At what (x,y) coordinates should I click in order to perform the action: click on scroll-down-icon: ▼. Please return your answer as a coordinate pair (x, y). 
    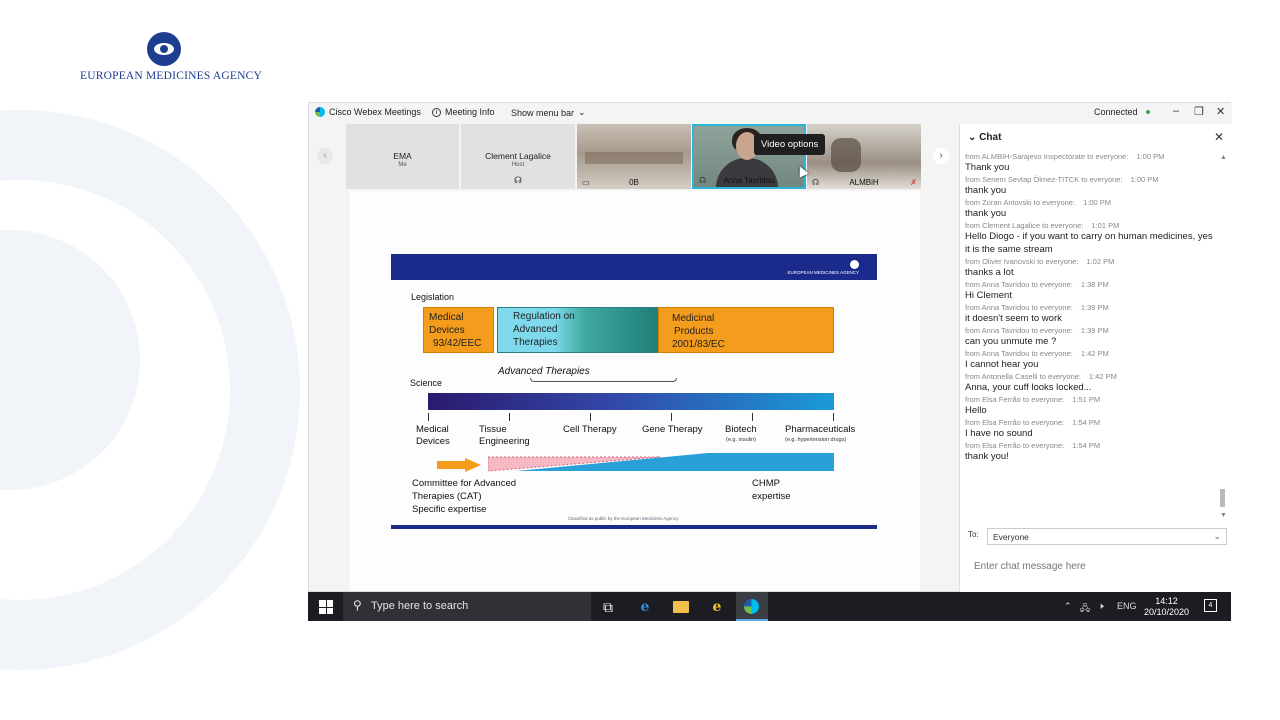
    Looking at the image, I should click on (1223, 515).